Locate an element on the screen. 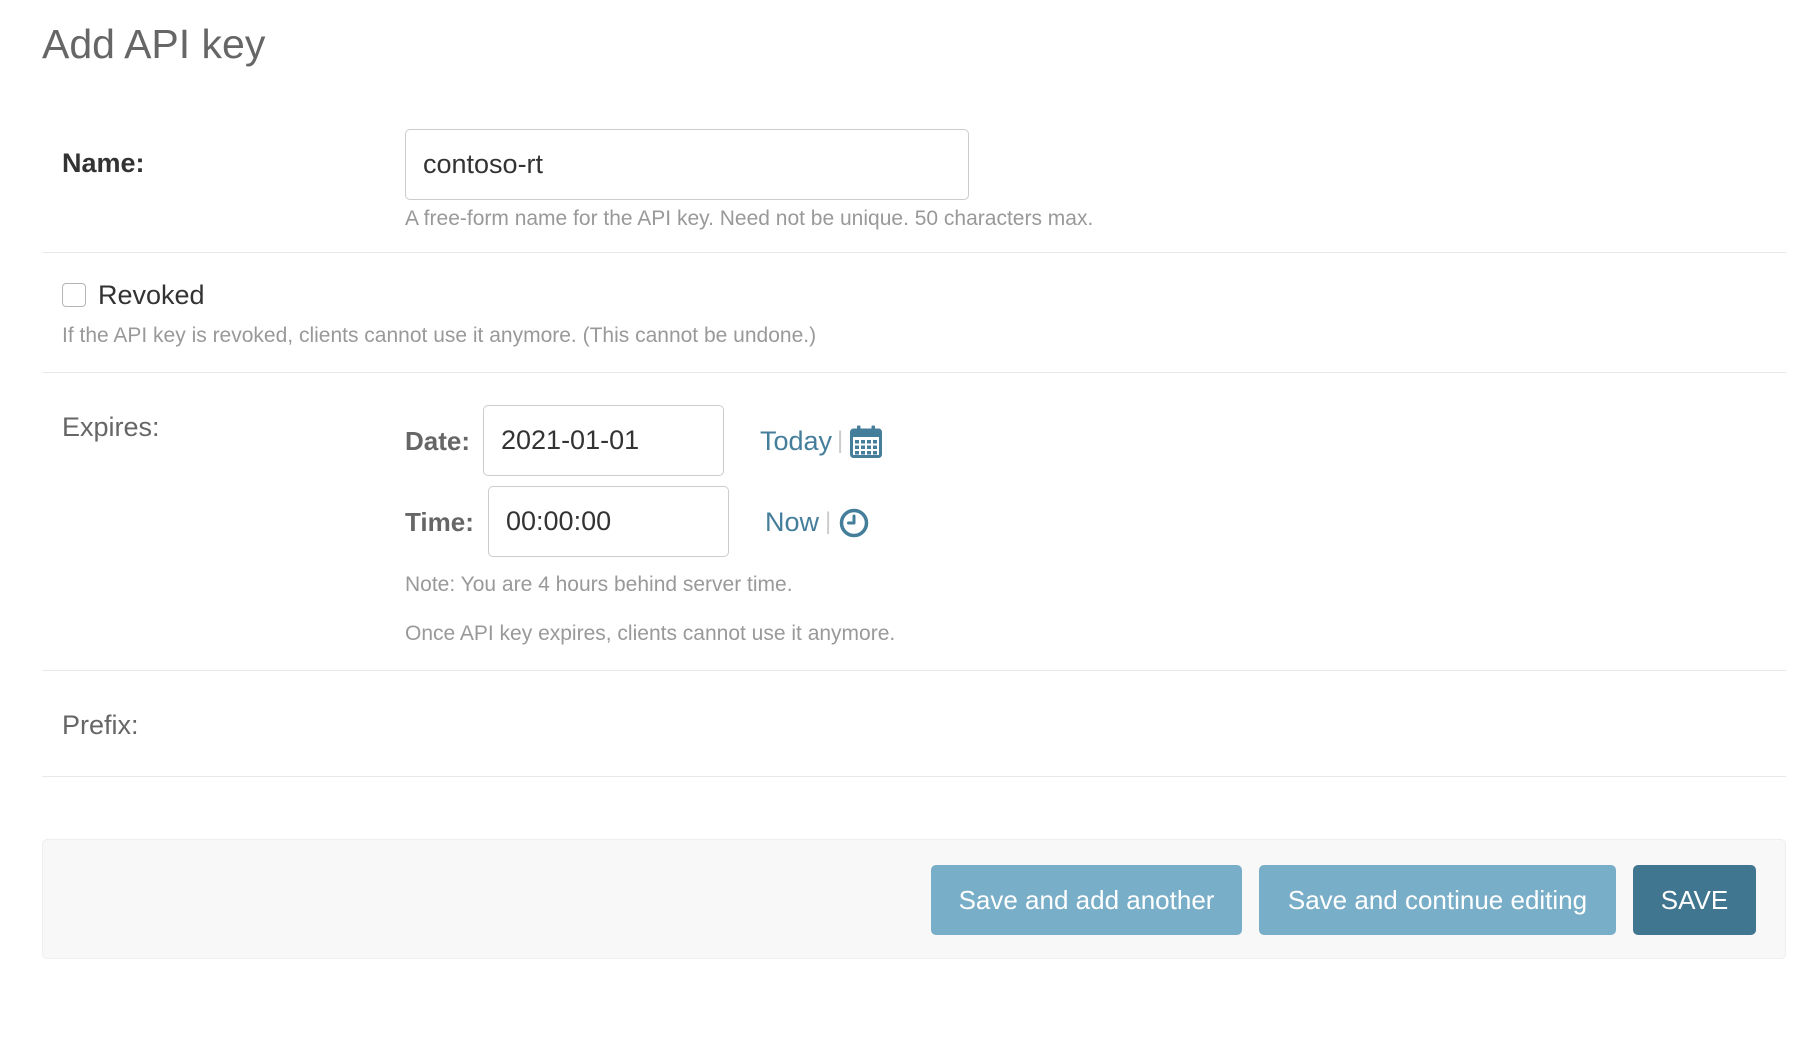 The height and width of the screenshot is (1056, 1820). time-label: Time: is located at coordinates (439, 522).